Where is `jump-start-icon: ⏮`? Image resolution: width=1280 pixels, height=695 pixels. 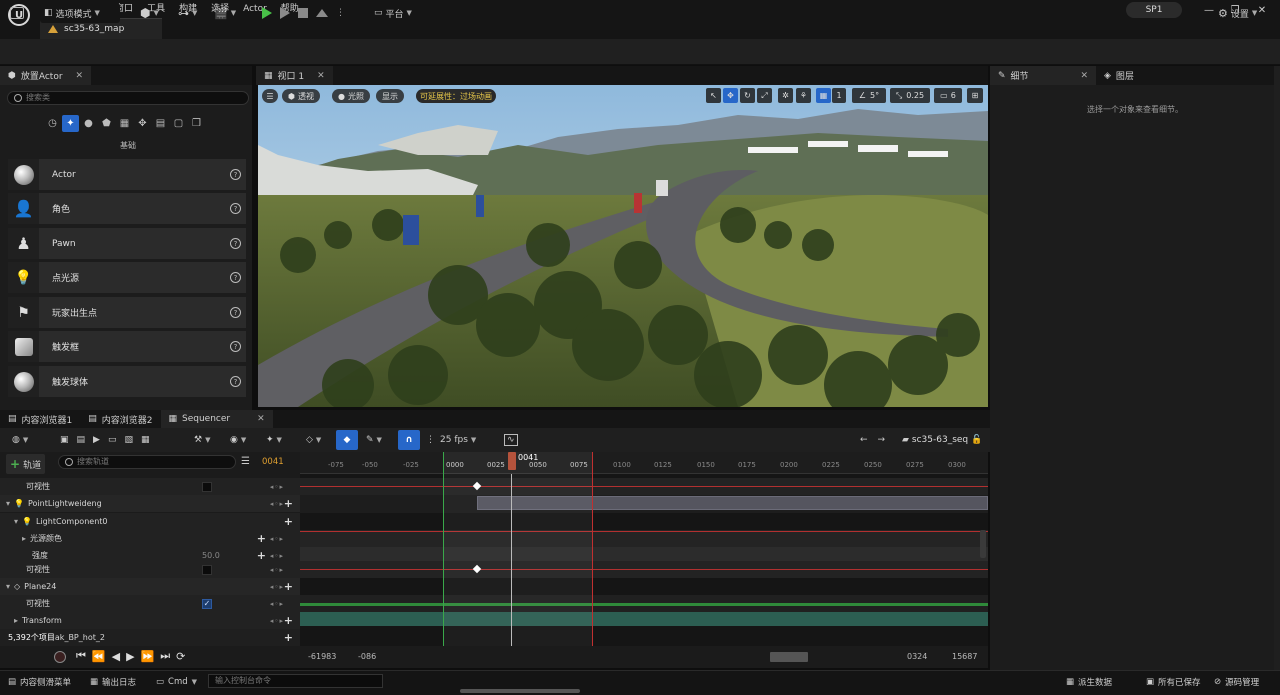
jump-start-icon: ⏮ is located at coordinates (81, 656).